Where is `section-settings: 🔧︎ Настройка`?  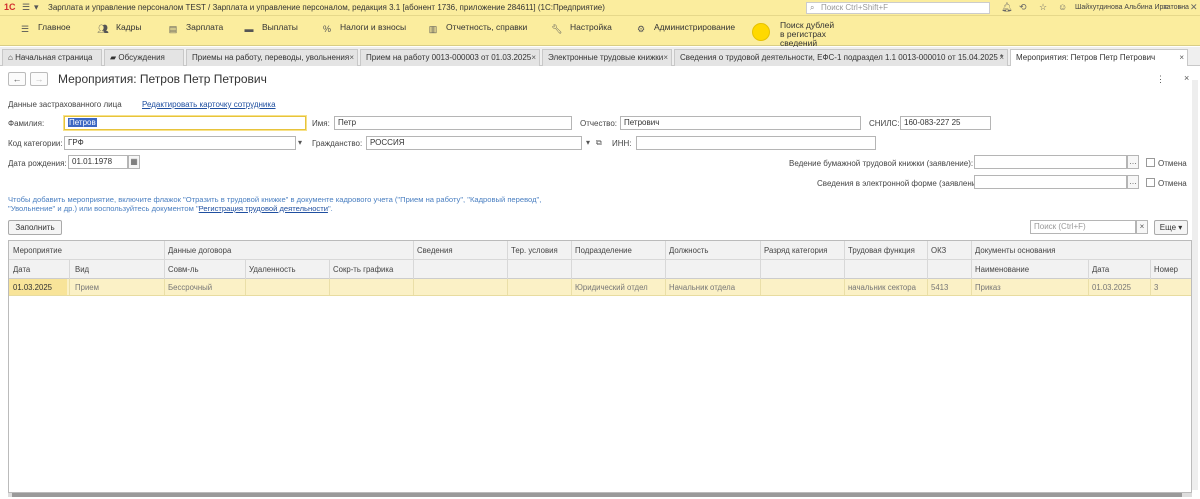
section-settings: 🔧︎ Настройка is located at coordinates (581, 31).